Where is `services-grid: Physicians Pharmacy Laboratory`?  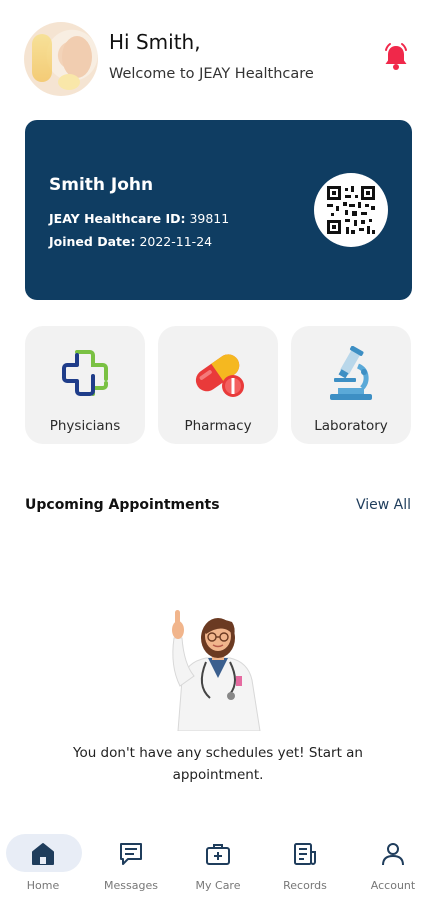
services-grid: Physicians Pharmacy Laboratory is located at coordinates (218, 385).